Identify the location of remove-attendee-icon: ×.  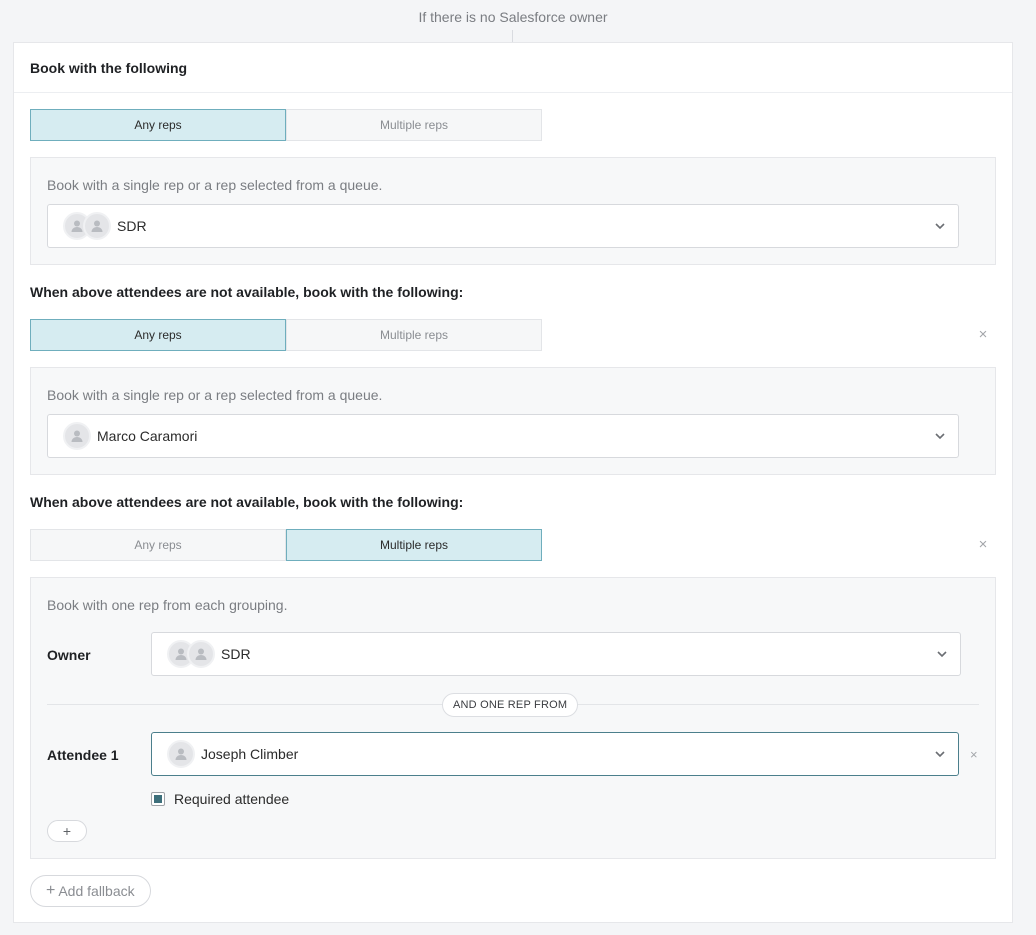
(974, 754).